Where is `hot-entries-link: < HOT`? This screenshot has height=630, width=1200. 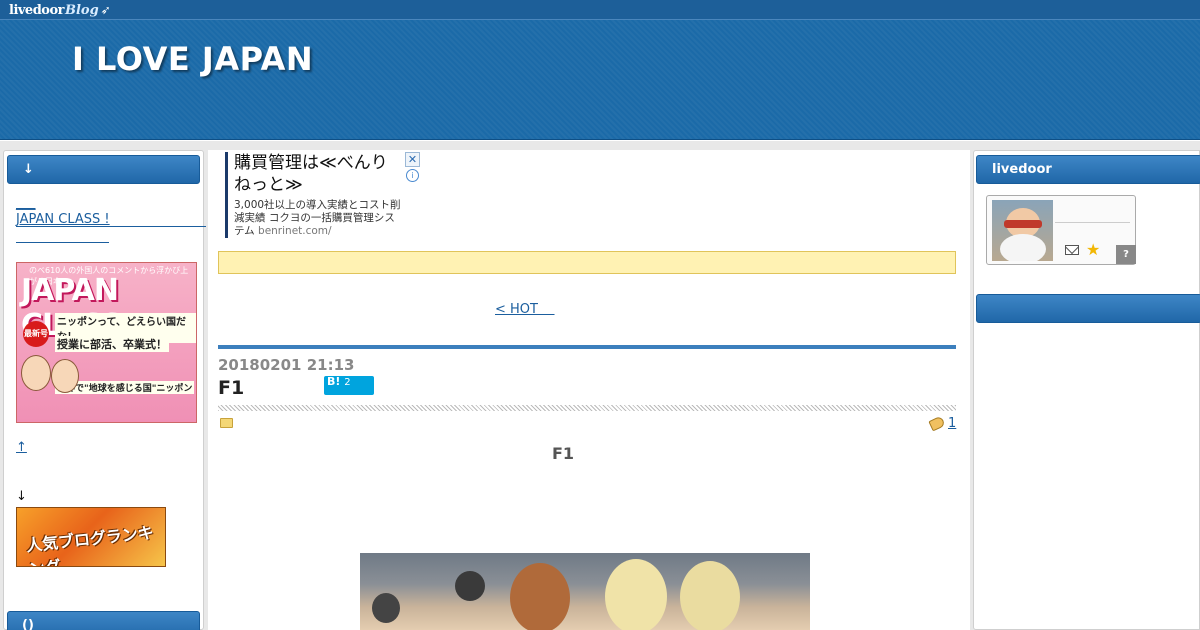
hot-entries-link: < HOT is located at coordinates (525, 309).